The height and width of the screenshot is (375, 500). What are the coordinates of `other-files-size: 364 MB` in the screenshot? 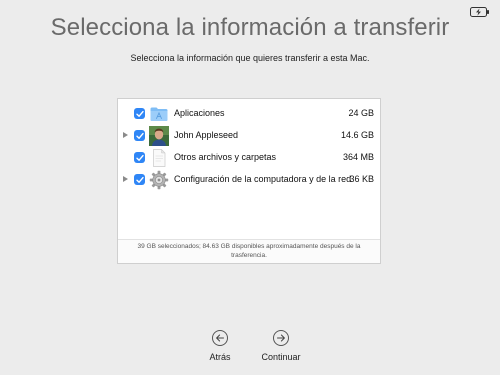 It's located at (358, 157).